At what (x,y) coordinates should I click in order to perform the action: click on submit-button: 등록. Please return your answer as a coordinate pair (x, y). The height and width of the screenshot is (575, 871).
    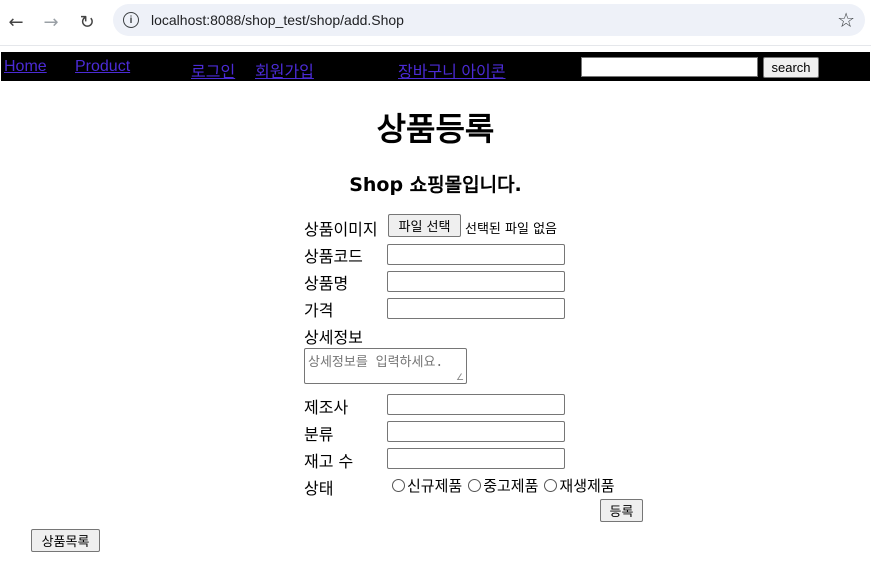
    Looking at the image, I should click on (621, 510).